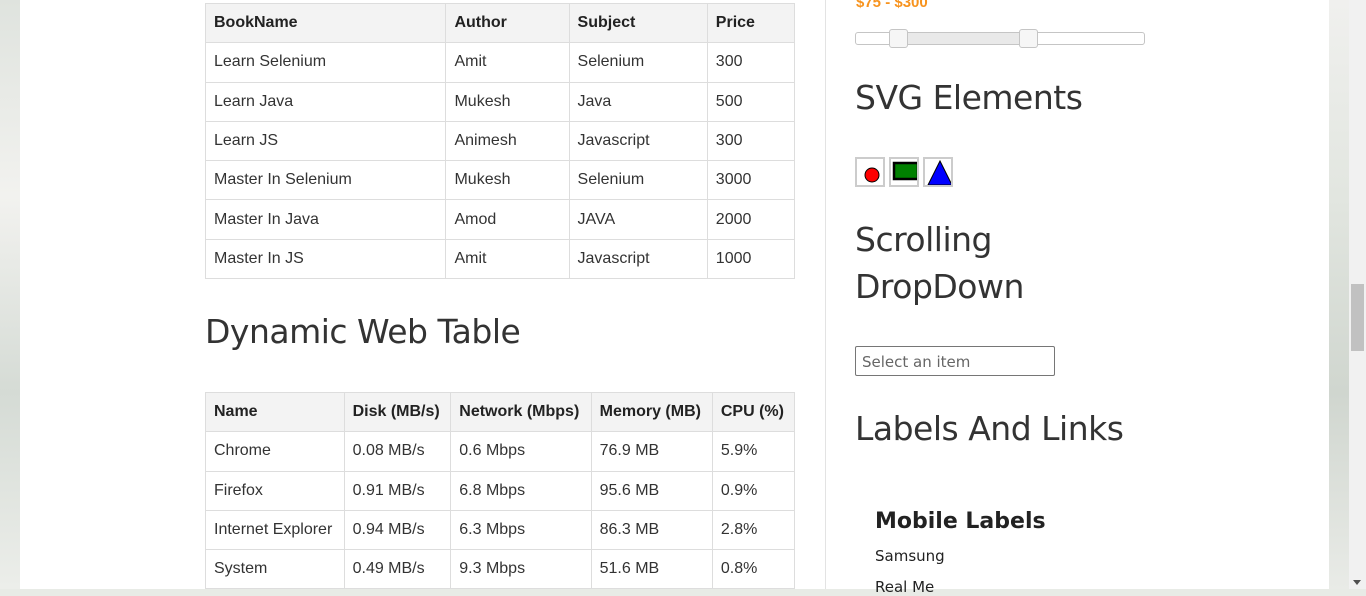 The width and height of the screenshot is (1366, 596). Describe the element at coordinates (938, 172) in the screenshot. I see `svg-triangle` at that location.